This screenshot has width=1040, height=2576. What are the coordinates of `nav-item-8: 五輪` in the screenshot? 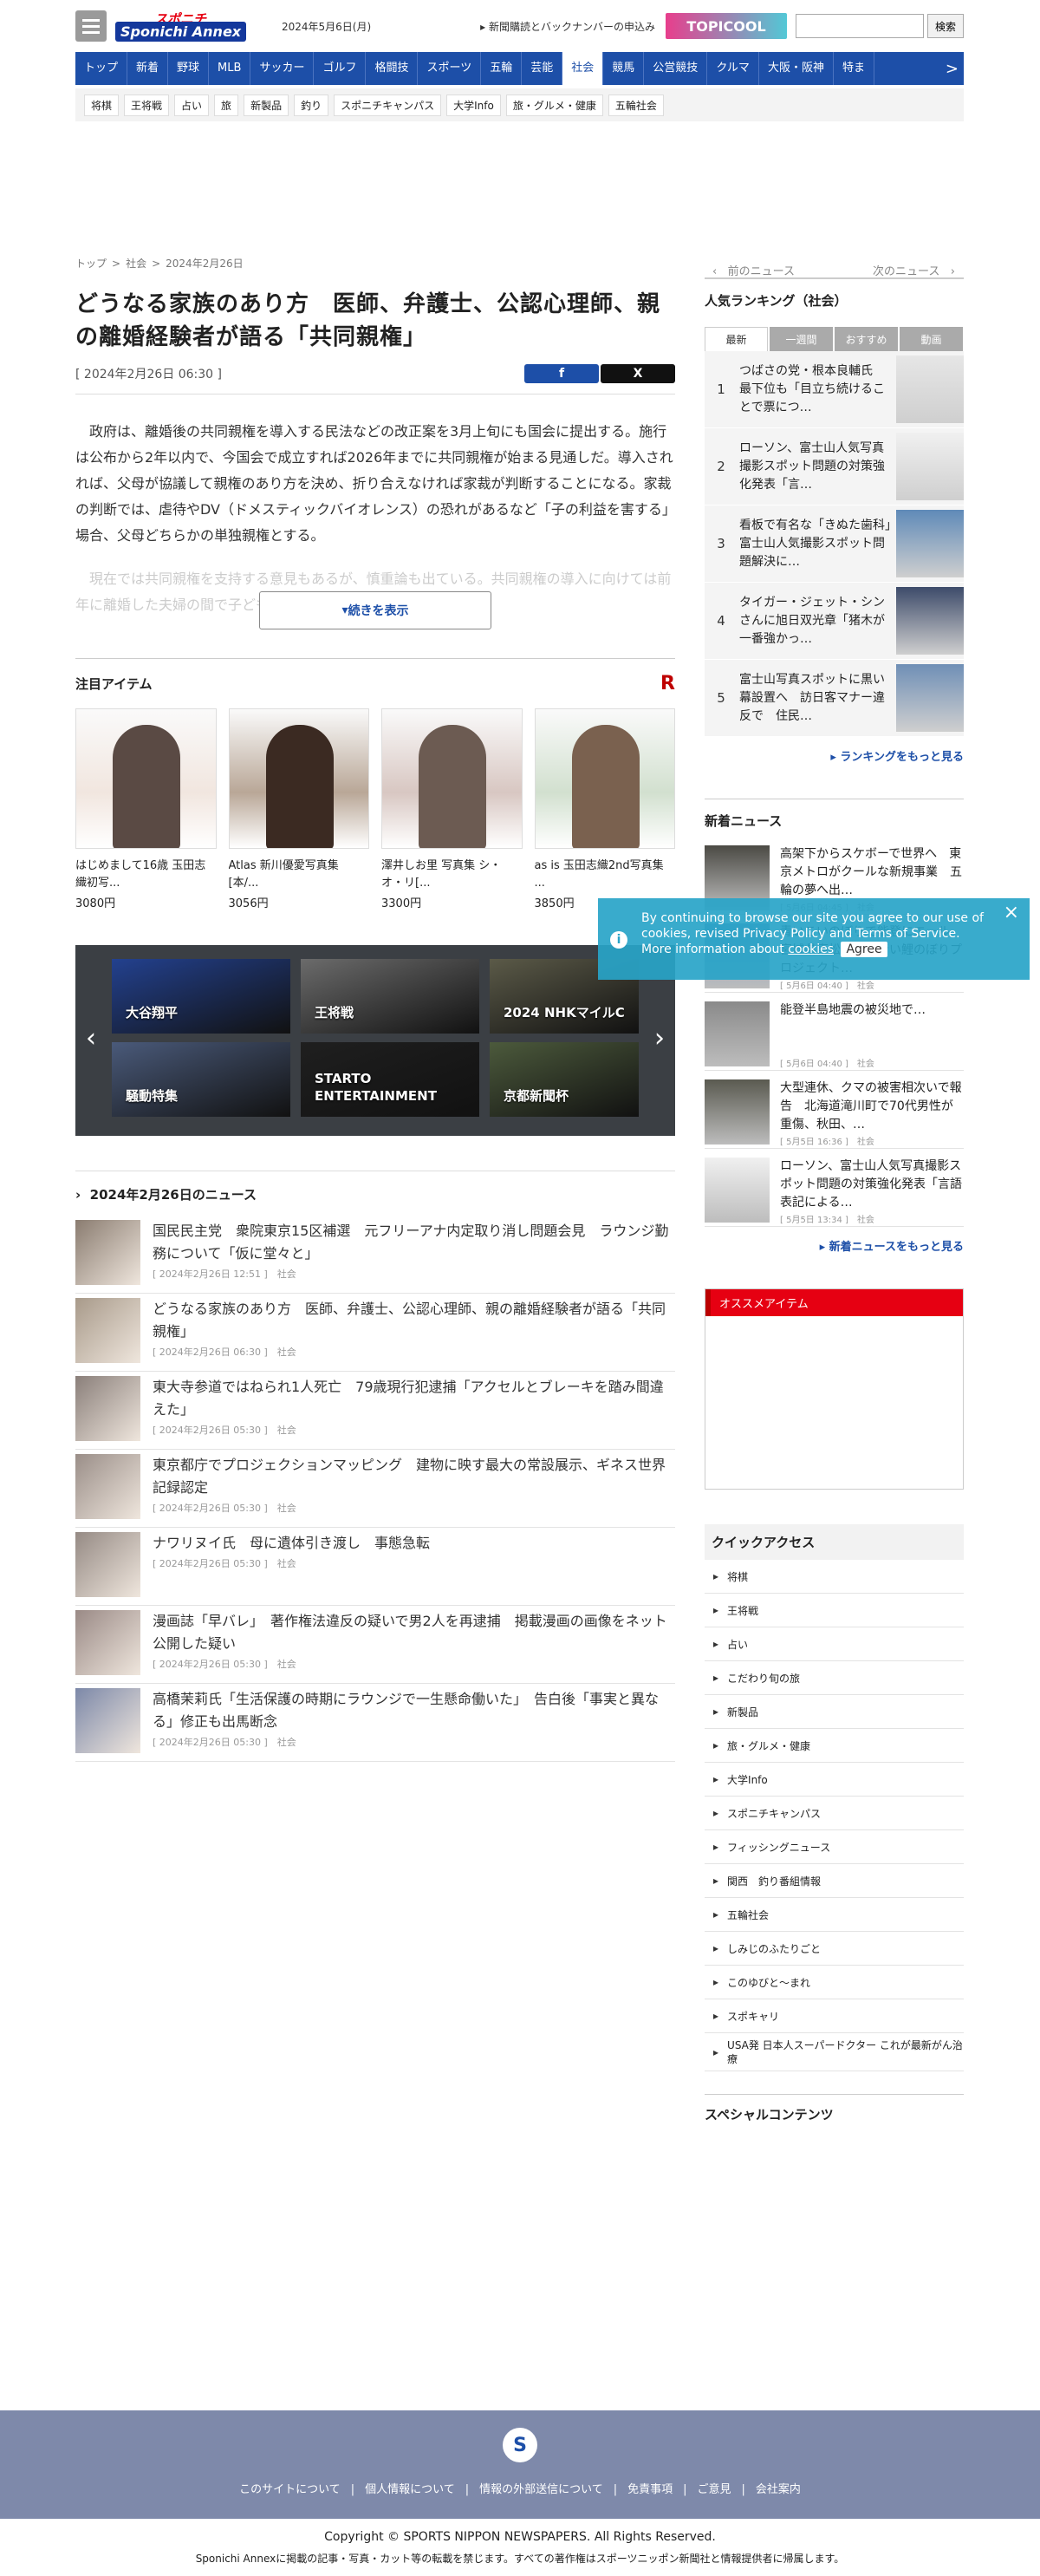 It's located at (502, 69).